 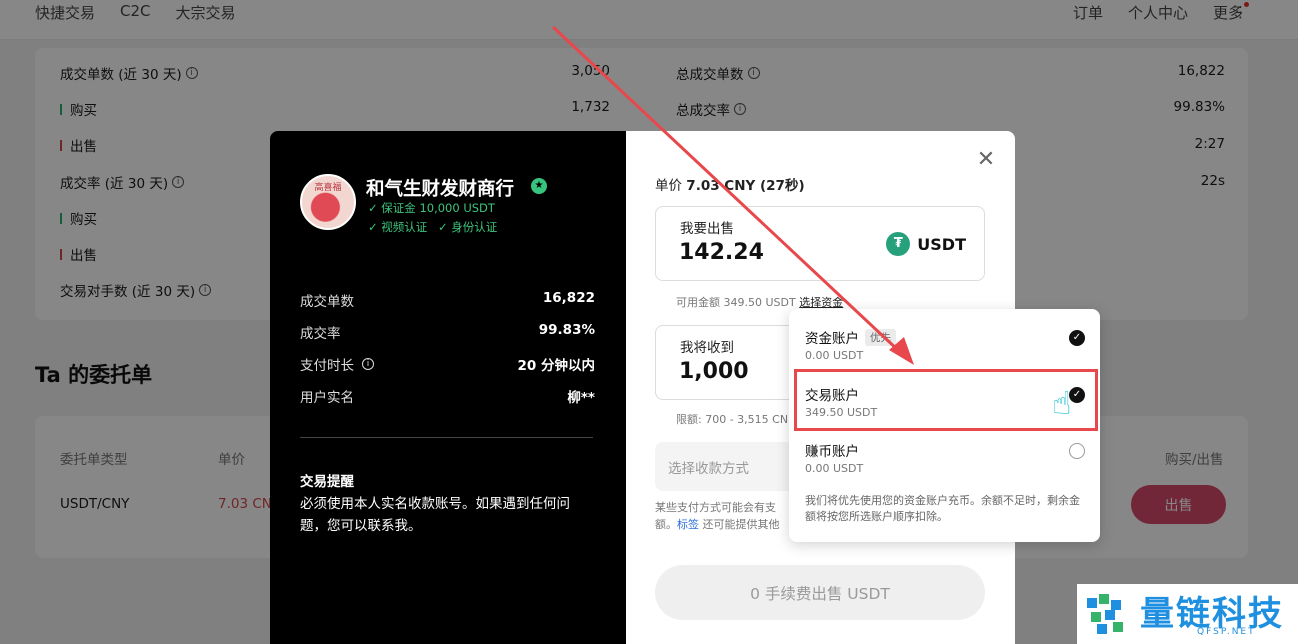 What do you see at coordinates (926, 244) in the screenshot?
I see `currency-selector: ₮ USDT` at bounding box center [926, 244].